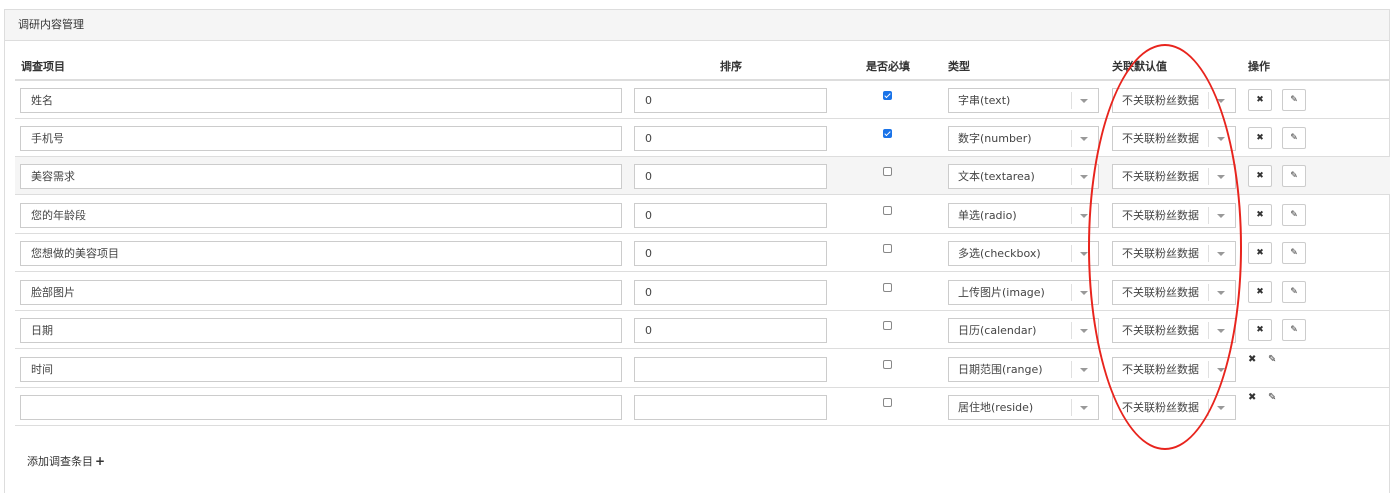  What do you see at coordinates (888, 66) in the screenshot?
I see `column-header-required: 是否必填` at bounding box center [888, 66].